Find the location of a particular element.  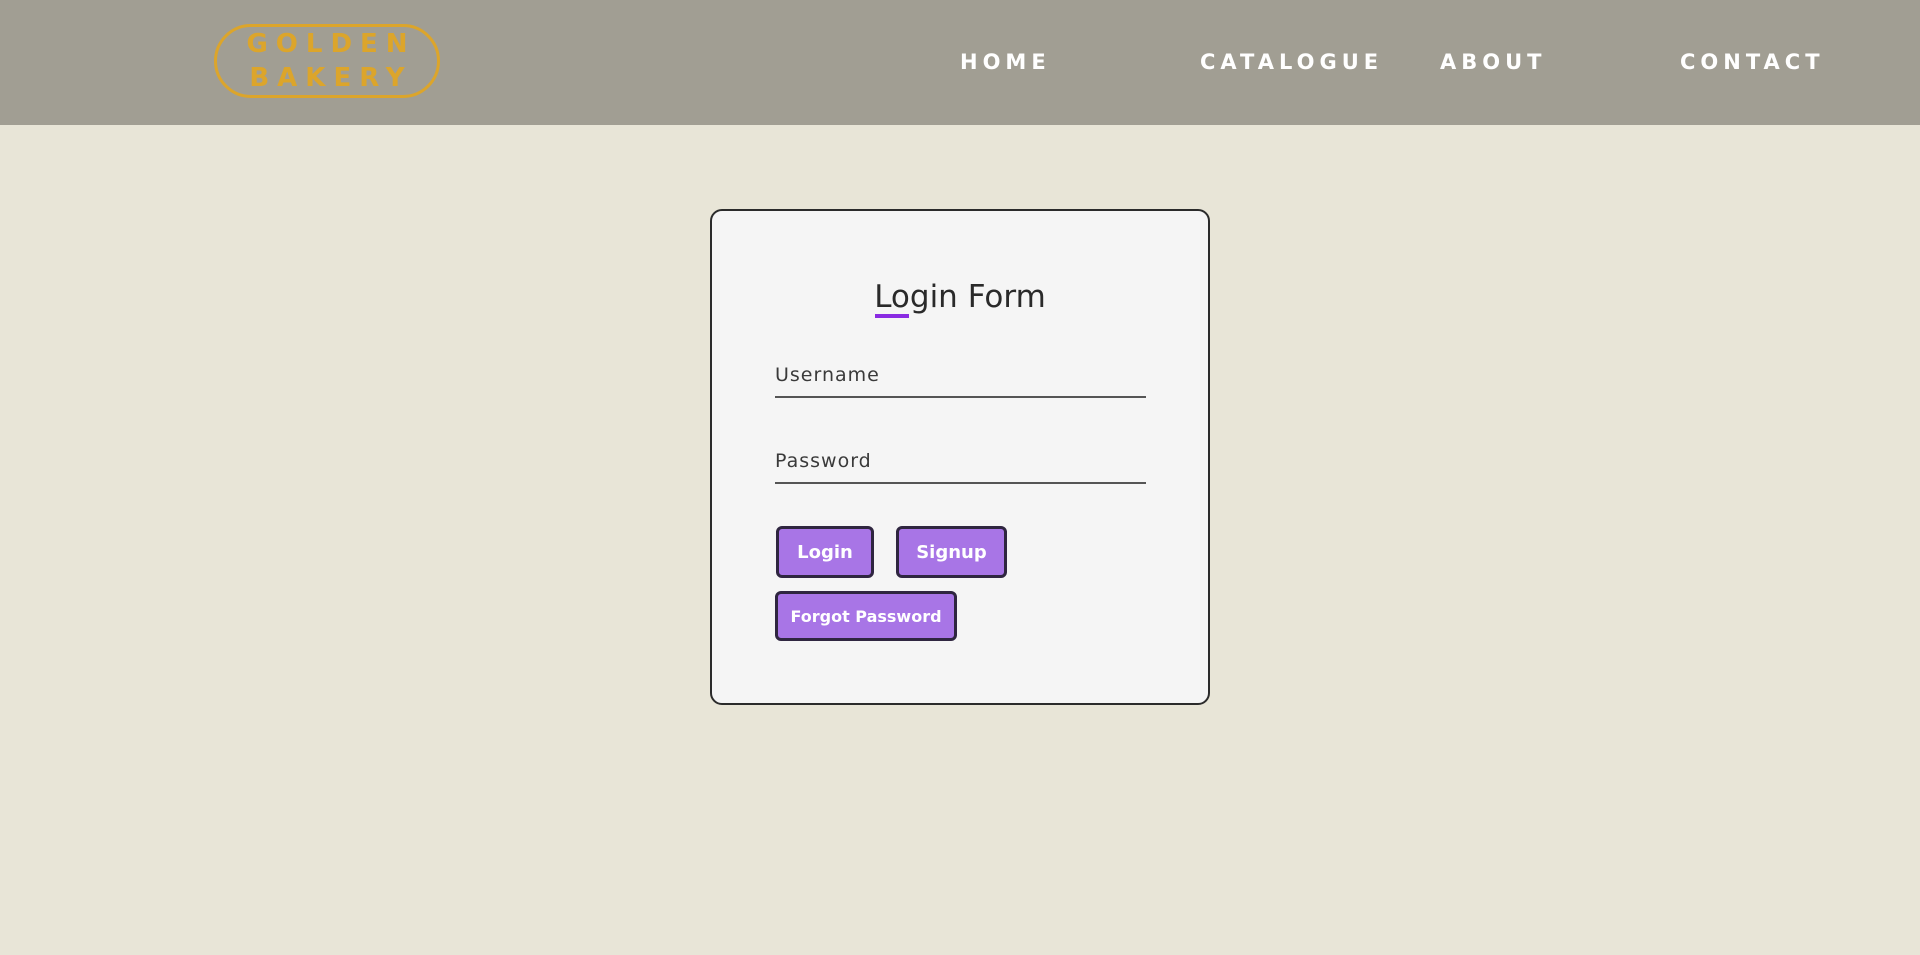

password-input is located at coordinates (960, 465).